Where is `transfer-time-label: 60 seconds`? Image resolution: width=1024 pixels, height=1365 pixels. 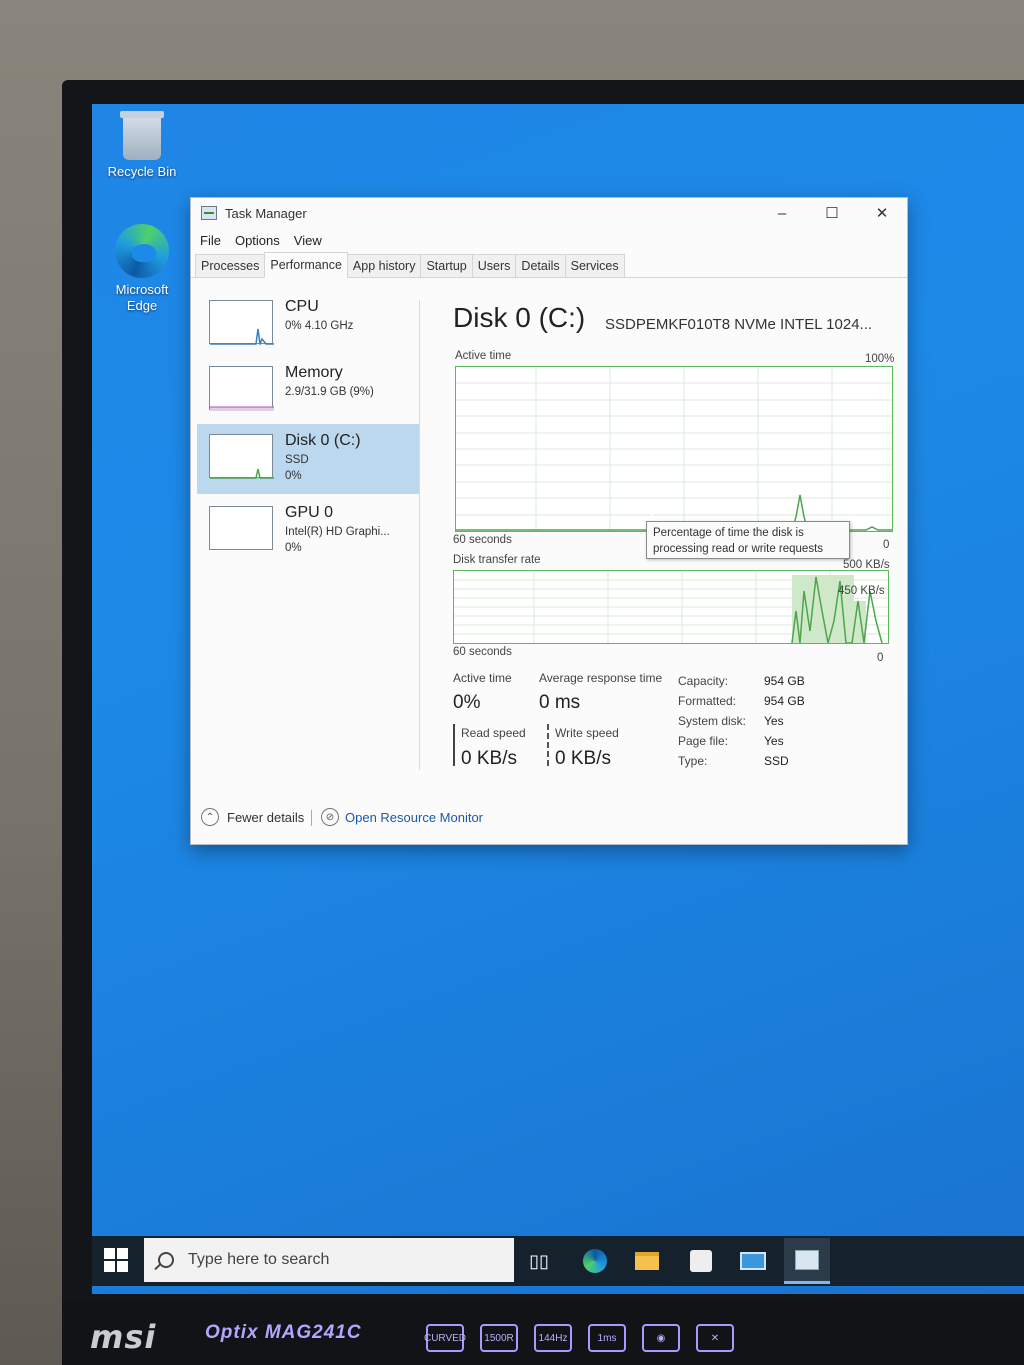
transfer-time-label: 60 seconds is located at coordinates (482, 652).